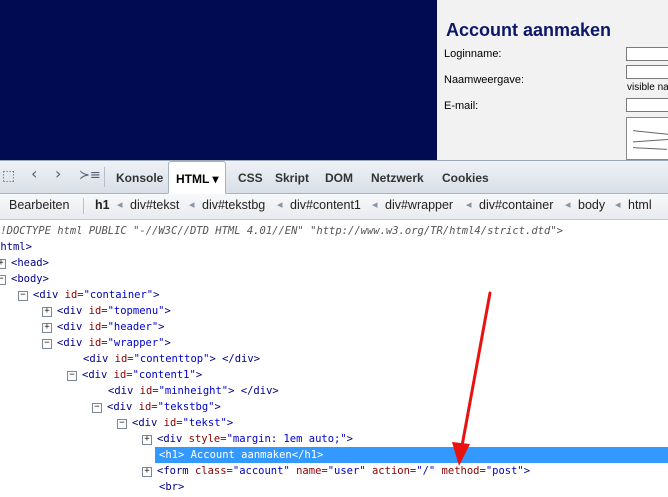 Image resolution: width=668 pixels, height=497 pixels. Describe the element at coordinates (476, 369) in the screenshot. I see `annotation-arrow-shaft` at that location.